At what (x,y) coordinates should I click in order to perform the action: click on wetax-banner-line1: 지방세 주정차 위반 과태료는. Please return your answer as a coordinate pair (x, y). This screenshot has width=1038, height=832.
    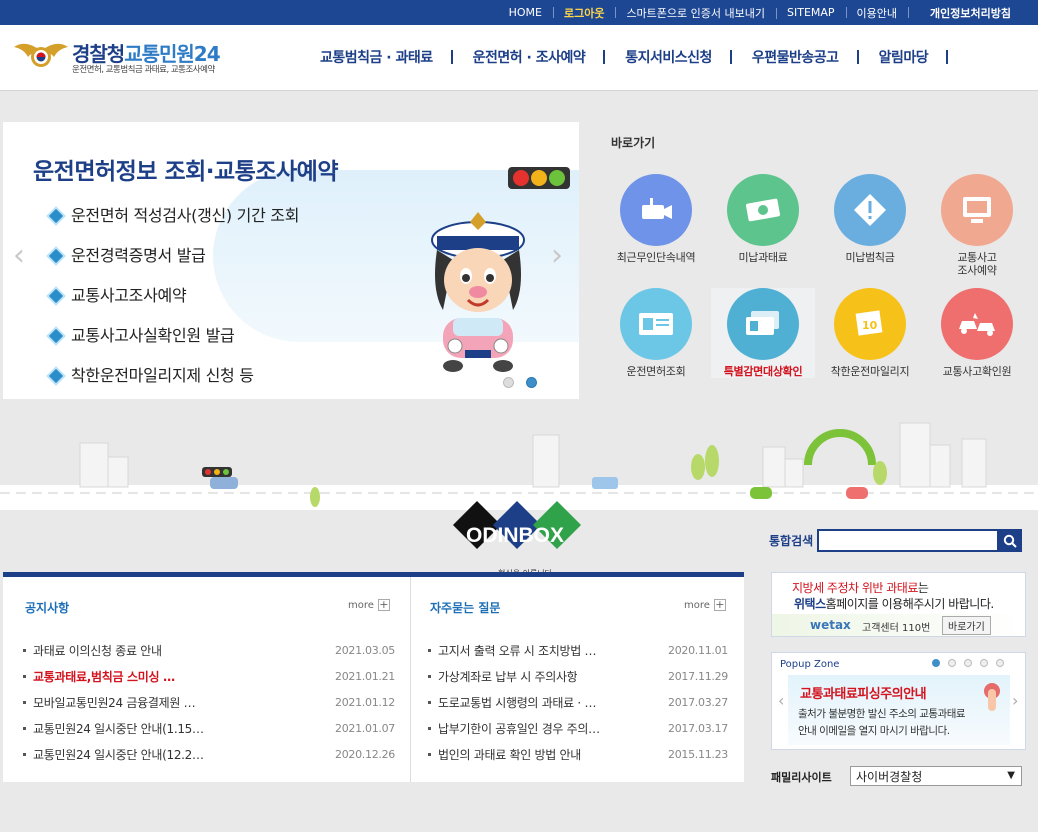
    Looking at the image, I should click on (860, 587).